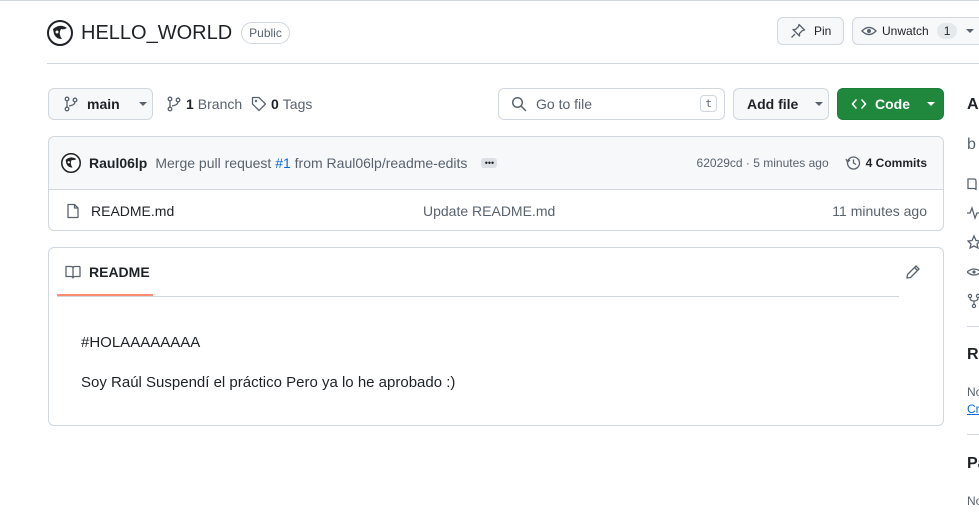  Describe the element at coordinates (60, 33) in the screenshot. I see `owner-avatar-icon` at that location.